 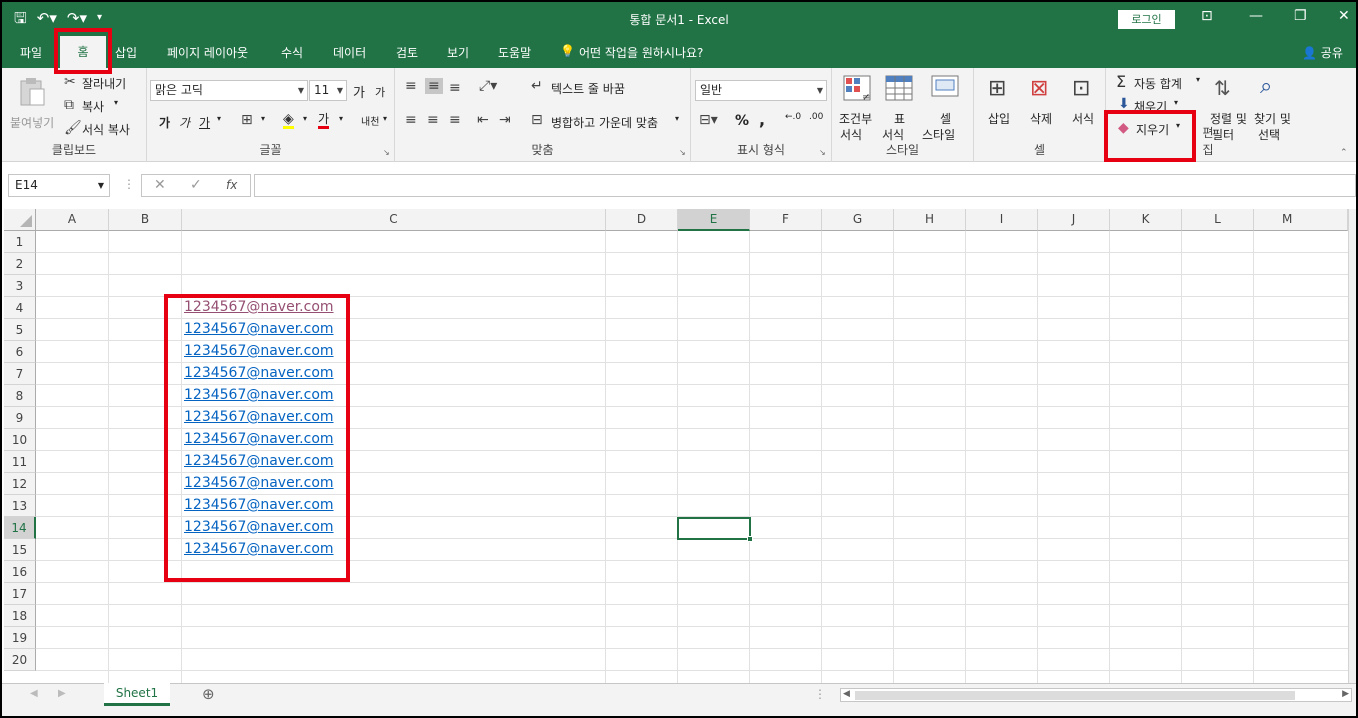 I want to click on column-header-j: J, so click(x=1074, y=220).